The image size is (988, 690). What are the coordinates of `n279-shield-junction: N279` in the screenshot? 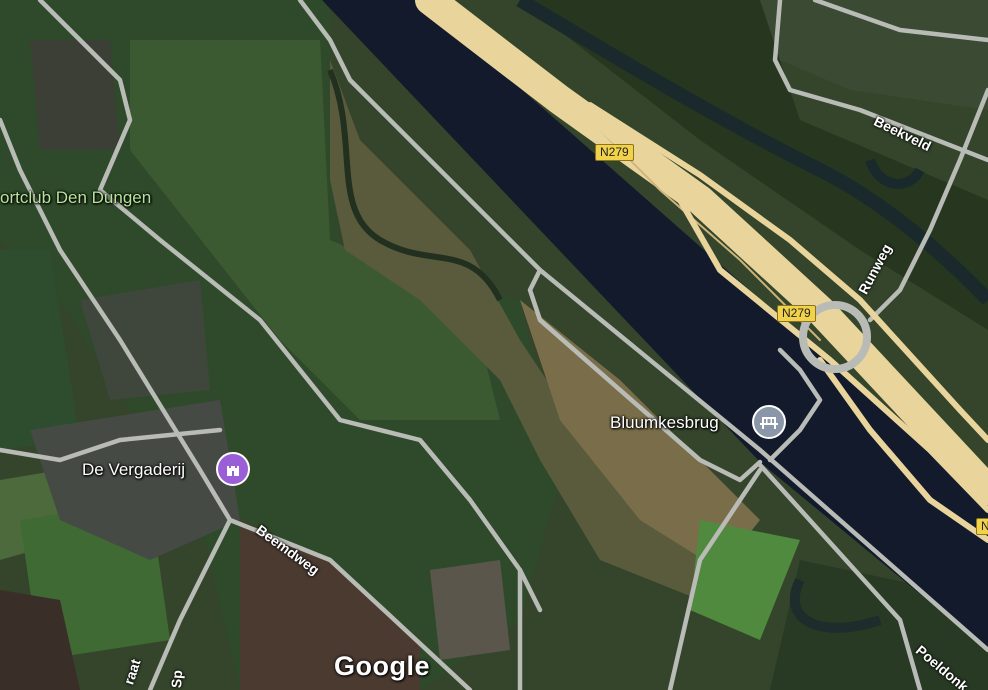 It's located at (796, 313).